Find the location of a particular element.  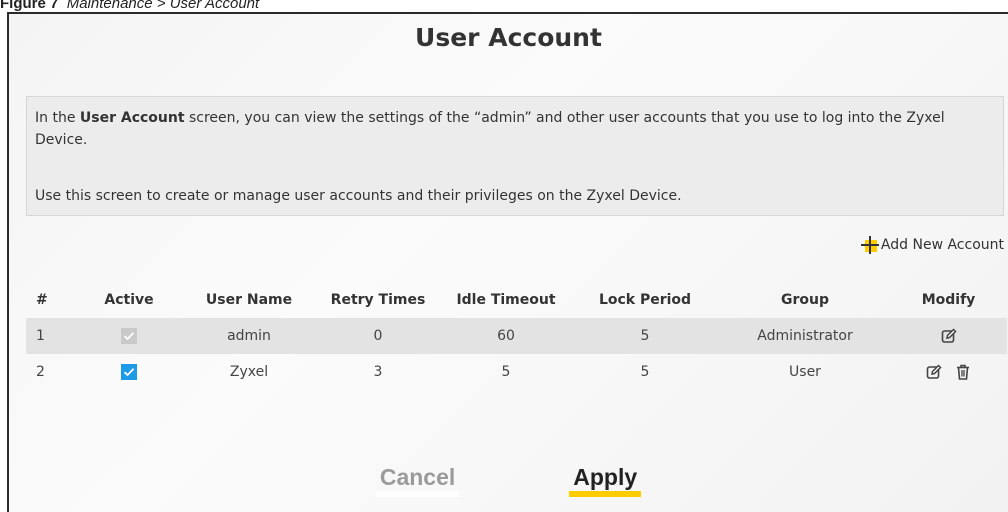

group-cell: Administrator is located at coordinates (805, 336).